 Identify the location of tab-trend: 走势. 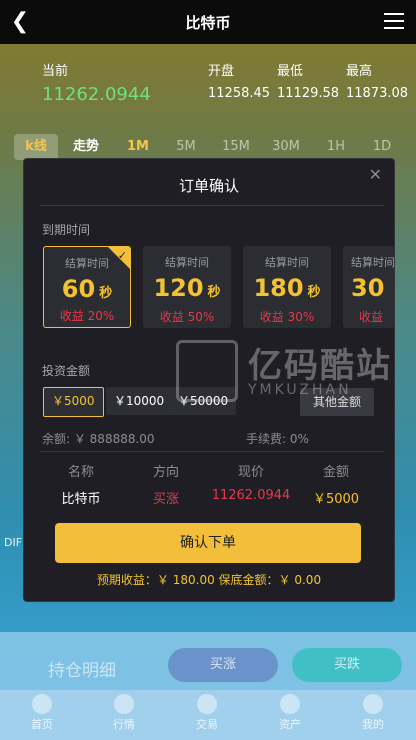
(86, 147).